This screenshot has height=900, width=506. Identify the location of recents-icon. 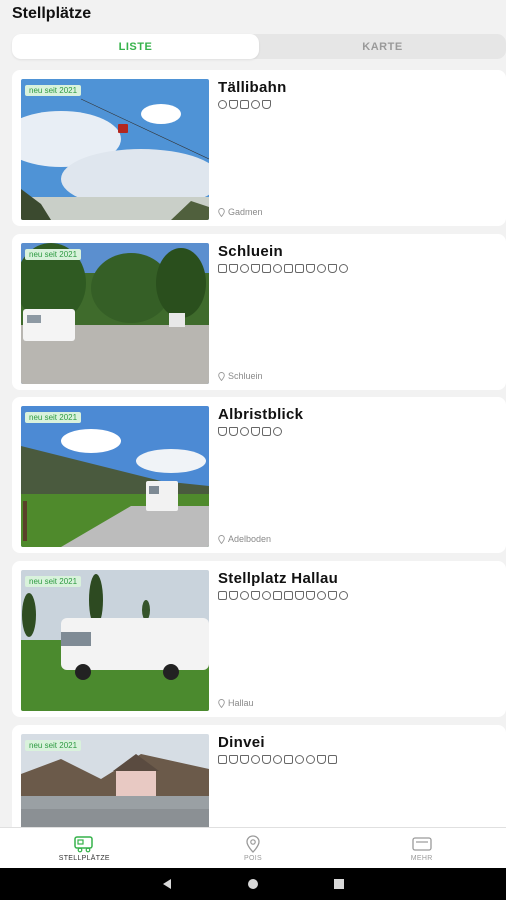
(339, 884).